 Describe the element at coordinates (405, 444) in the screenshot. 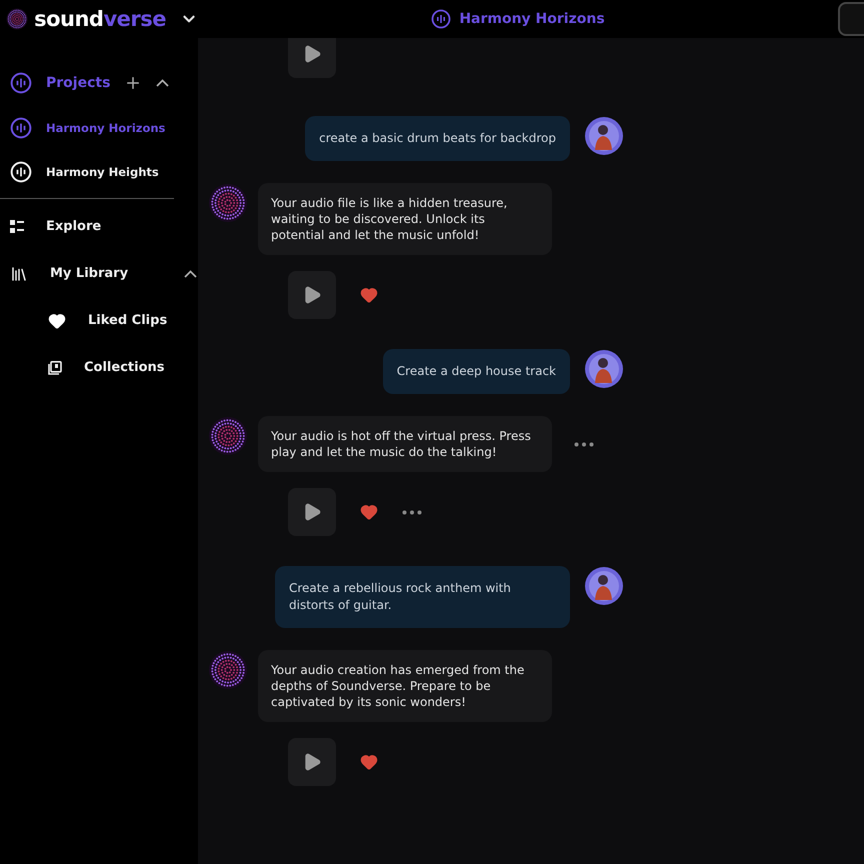

I see `reply-message: Your audio is hot off the virtual press. Press play and let the music do the talking!` at that location.